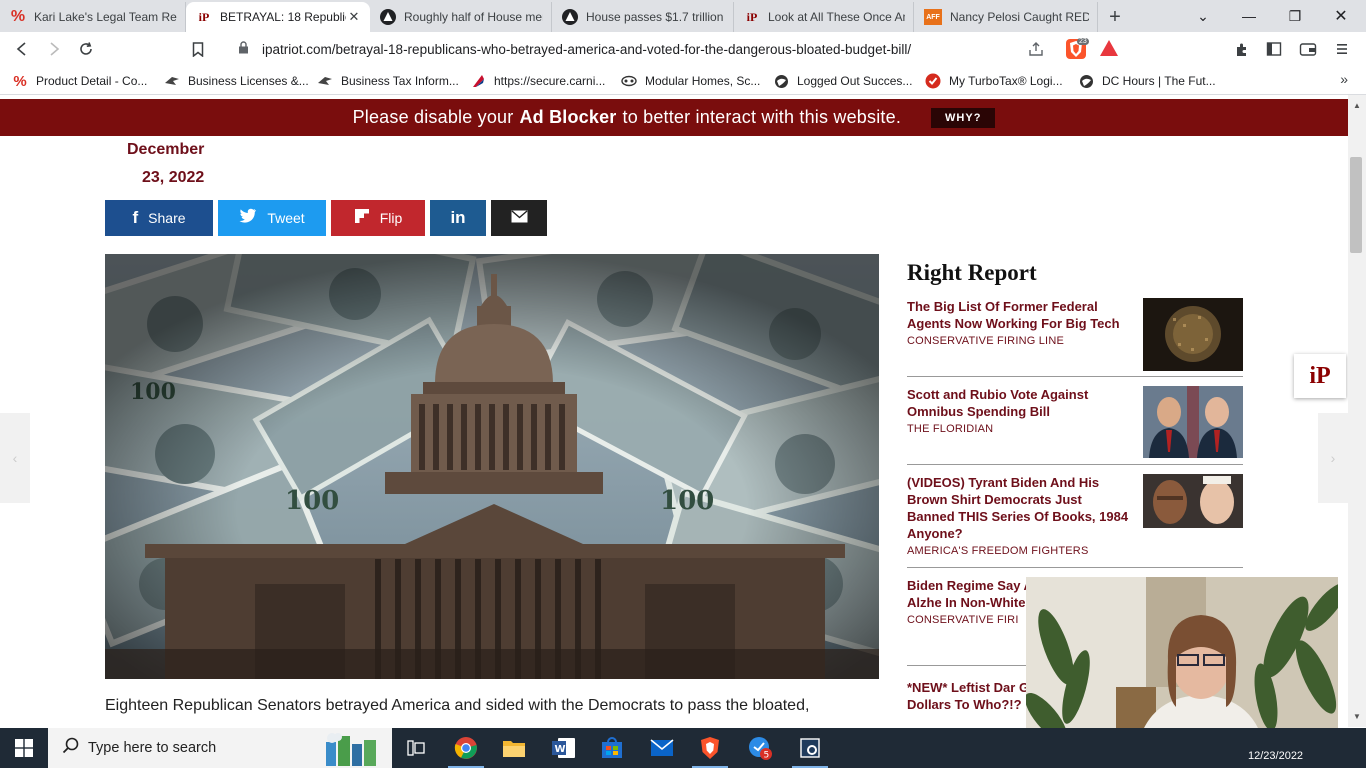 Image resolution: width=1366 pixels, height=770 pixels. What do you see at coordinates (1242, 49) in the screenshot?
I see `extensions-icon` at bounding box center [1242, 49].